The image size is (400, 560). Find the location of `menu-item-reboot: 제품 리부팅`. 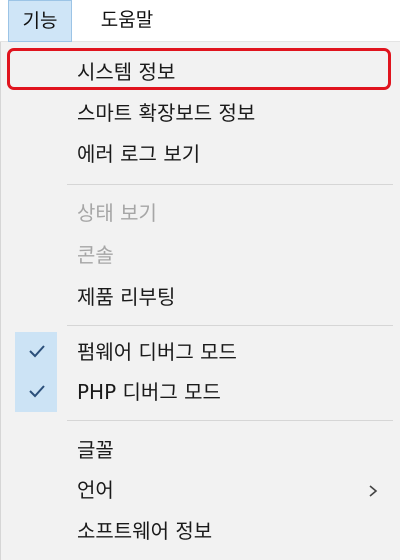

menu-item-reboot: 제품 리부팅 is located at coordinates (200, 297).